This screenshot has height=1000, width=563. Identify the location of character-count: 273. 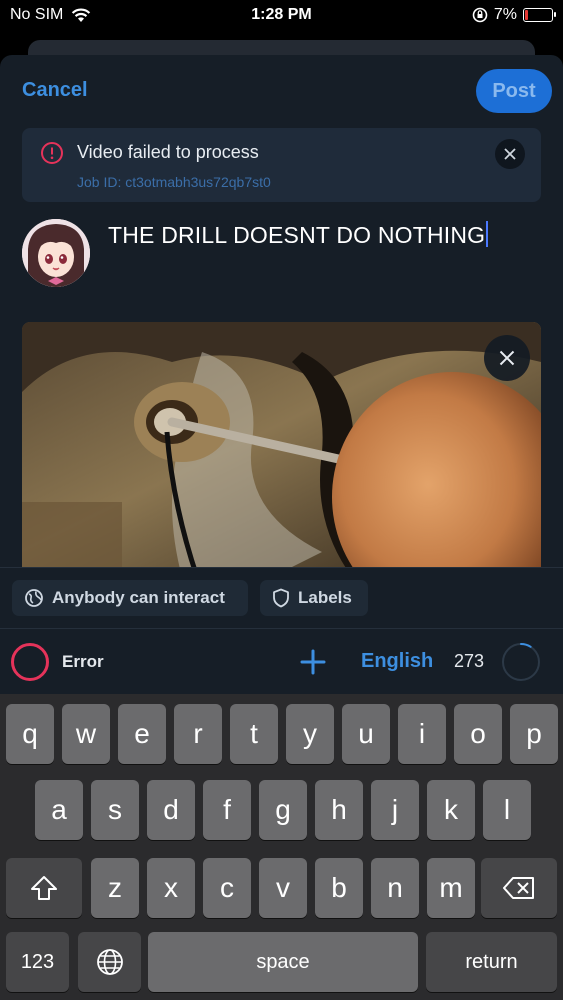
(469, 661).